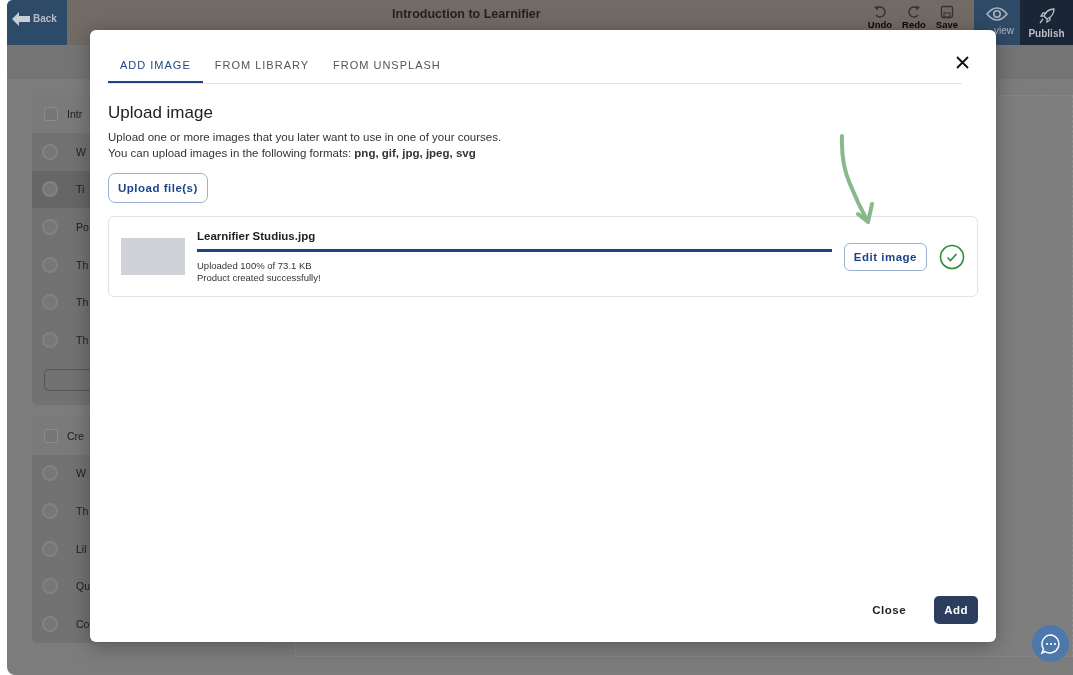  What do you see at coordinates (257, 235) in the screenshot?
I see `file-name: Learnifier Studius.jpg` at bounding box center [257, 235].